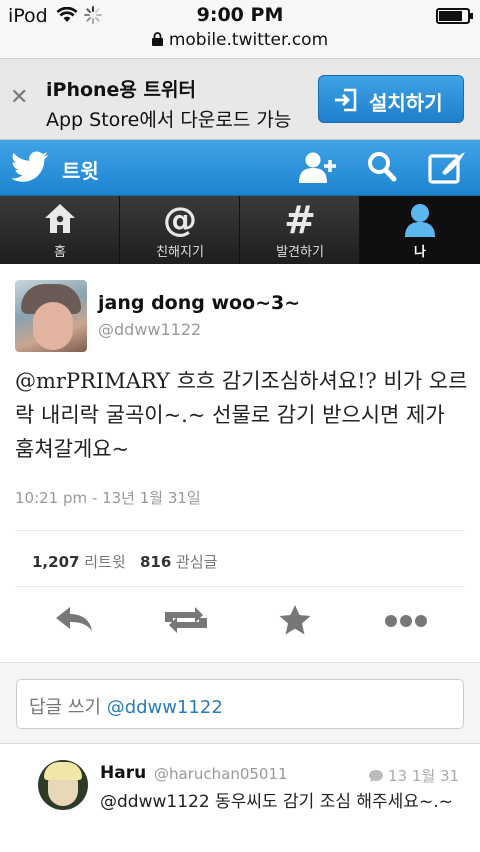 The height and width of the screenshot is (852, 480). Describe the element at coordinates (30, 169) in the screenshot. I see `twitter-bird-icon` at that location.